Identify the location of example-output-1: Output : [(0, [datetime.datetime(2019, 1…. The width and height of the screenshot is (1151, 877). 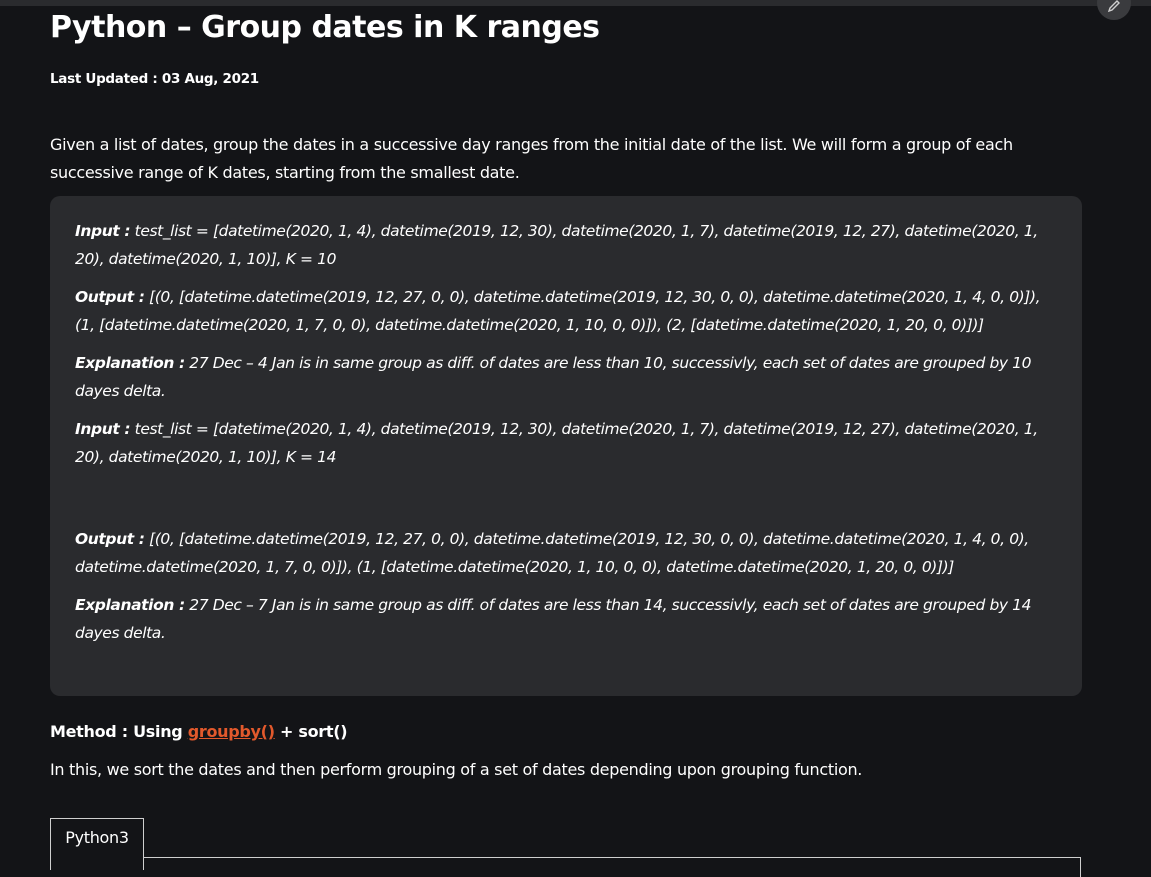
(567, 311).